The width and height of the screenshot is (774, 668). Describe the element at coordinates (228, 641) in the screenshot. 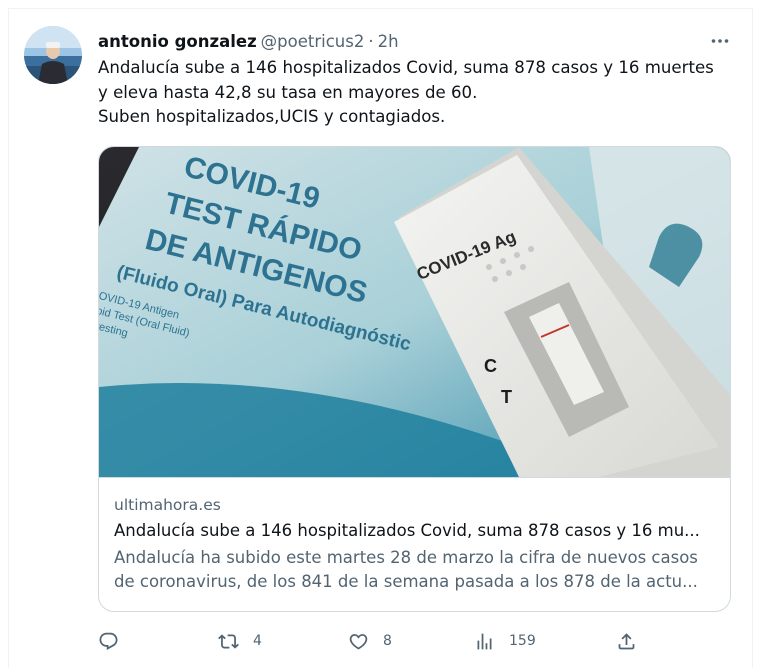

I see `retweet-icon` at that location.